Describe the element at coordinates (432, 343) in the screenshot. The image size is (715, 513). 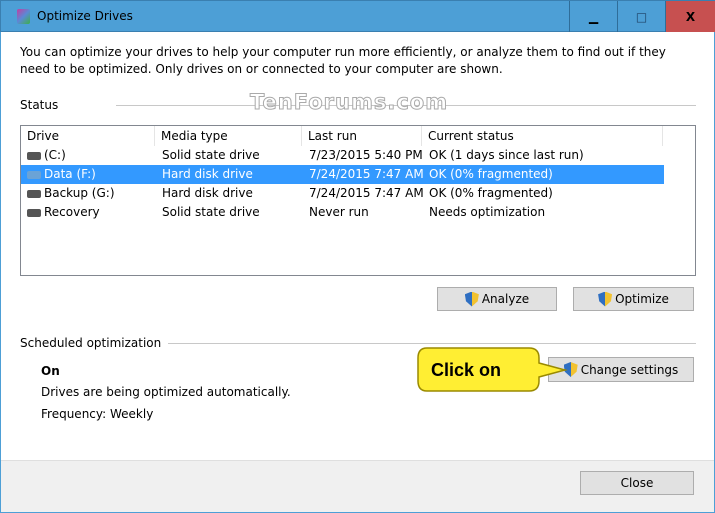
I see `scheduled-divider` at that location.